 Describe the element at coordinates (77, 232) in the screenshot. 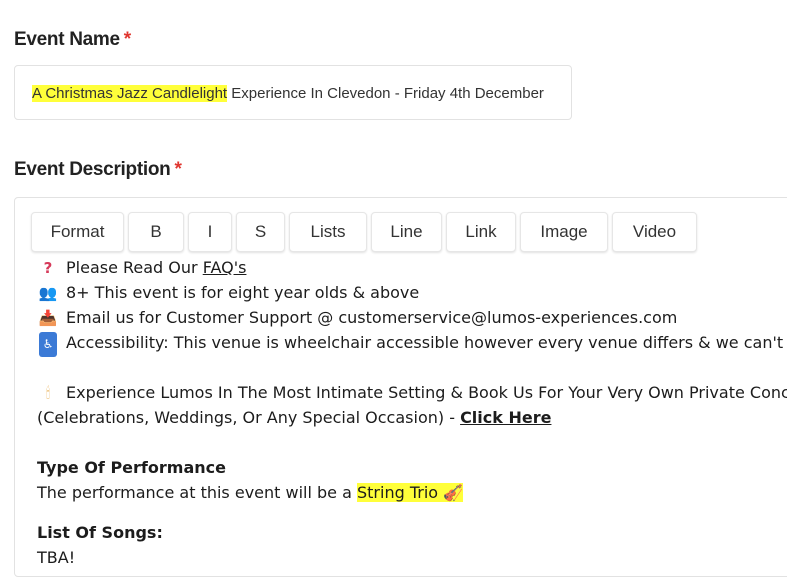

I see `format-button: Format` at that location.